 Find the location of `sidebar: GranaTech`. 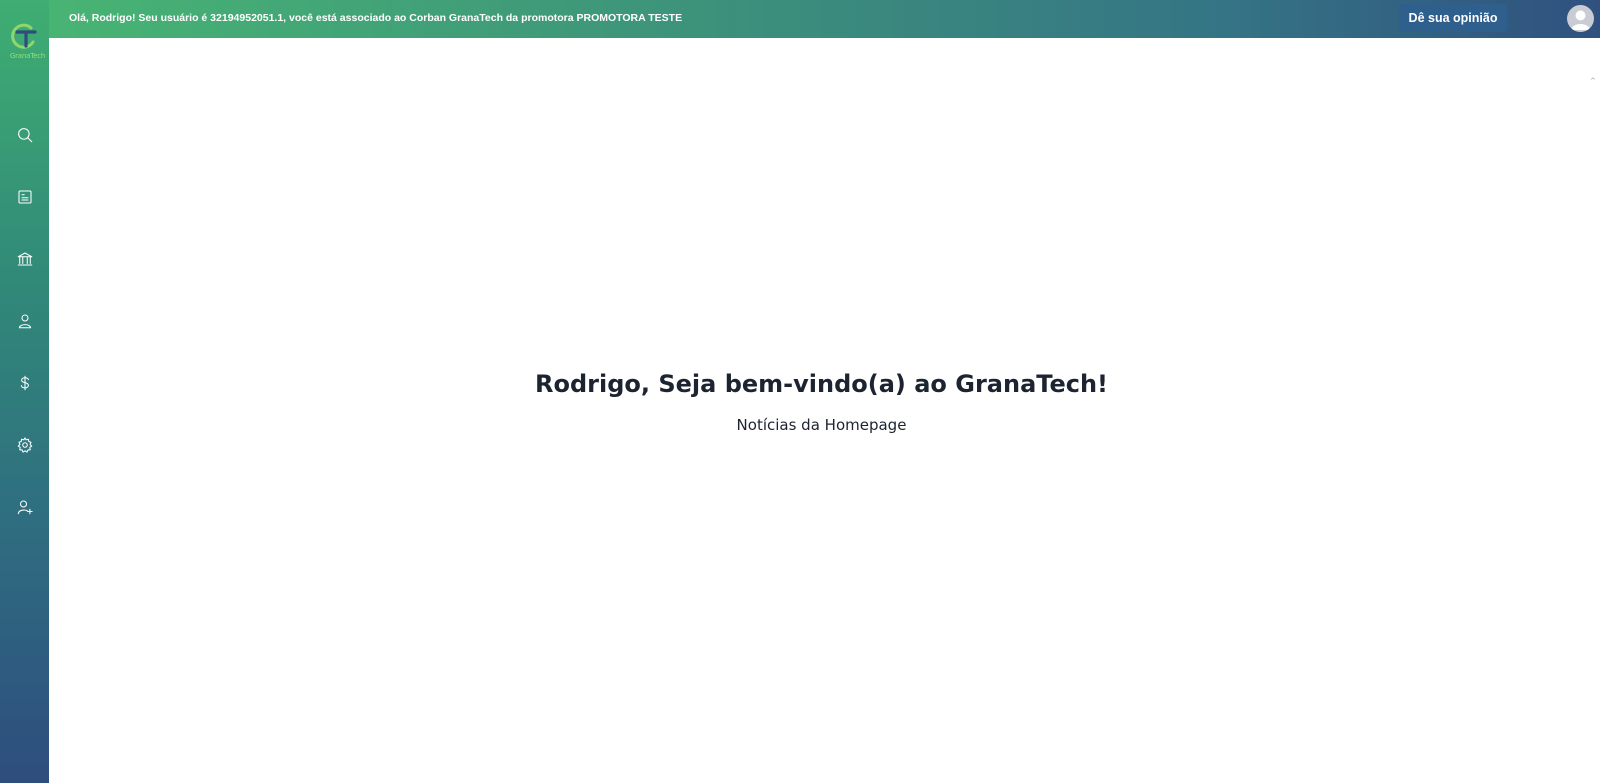

sidebar: GranaTech is located at coordinates (24, 391).